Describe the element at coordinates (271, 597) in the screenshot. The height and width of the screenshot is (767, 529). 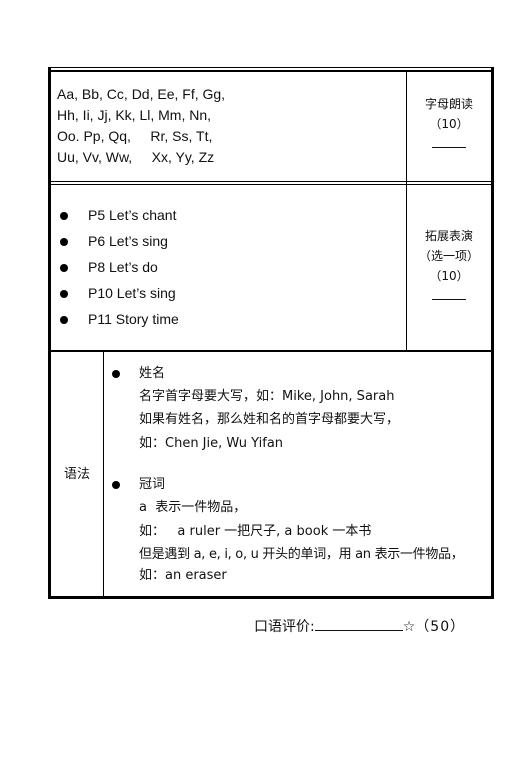
I see `table-border-bottom` at that location.